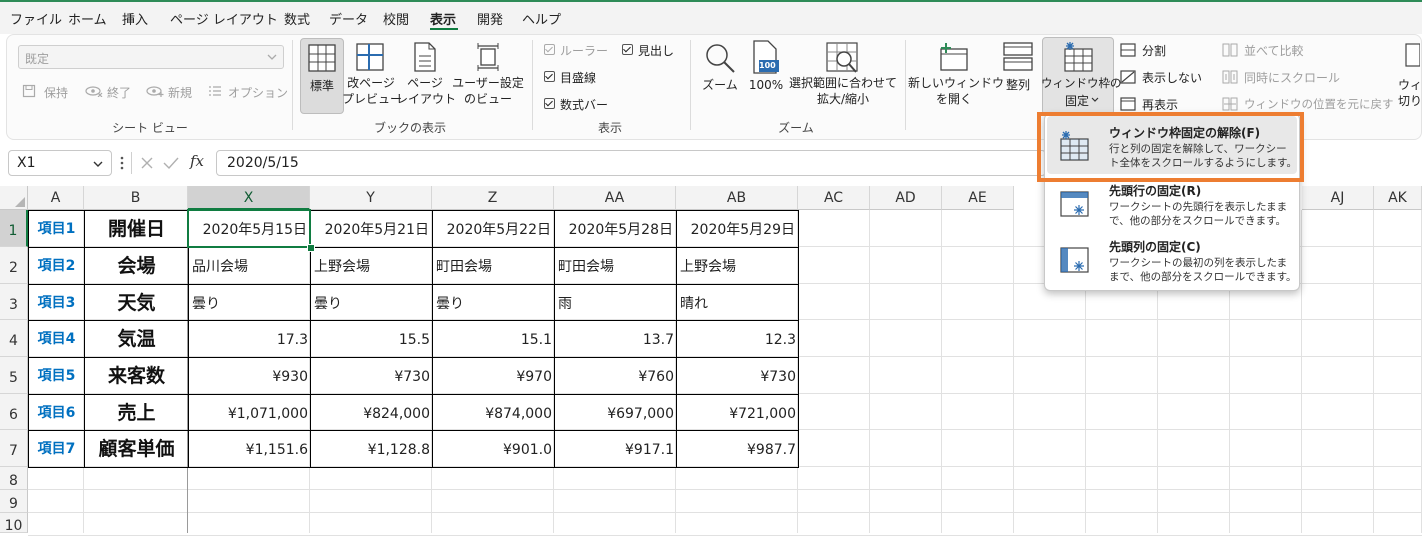  Describe the element at coordinates (297, 18) in the screenshot. I see `menu-formulas: 数式` at that location.